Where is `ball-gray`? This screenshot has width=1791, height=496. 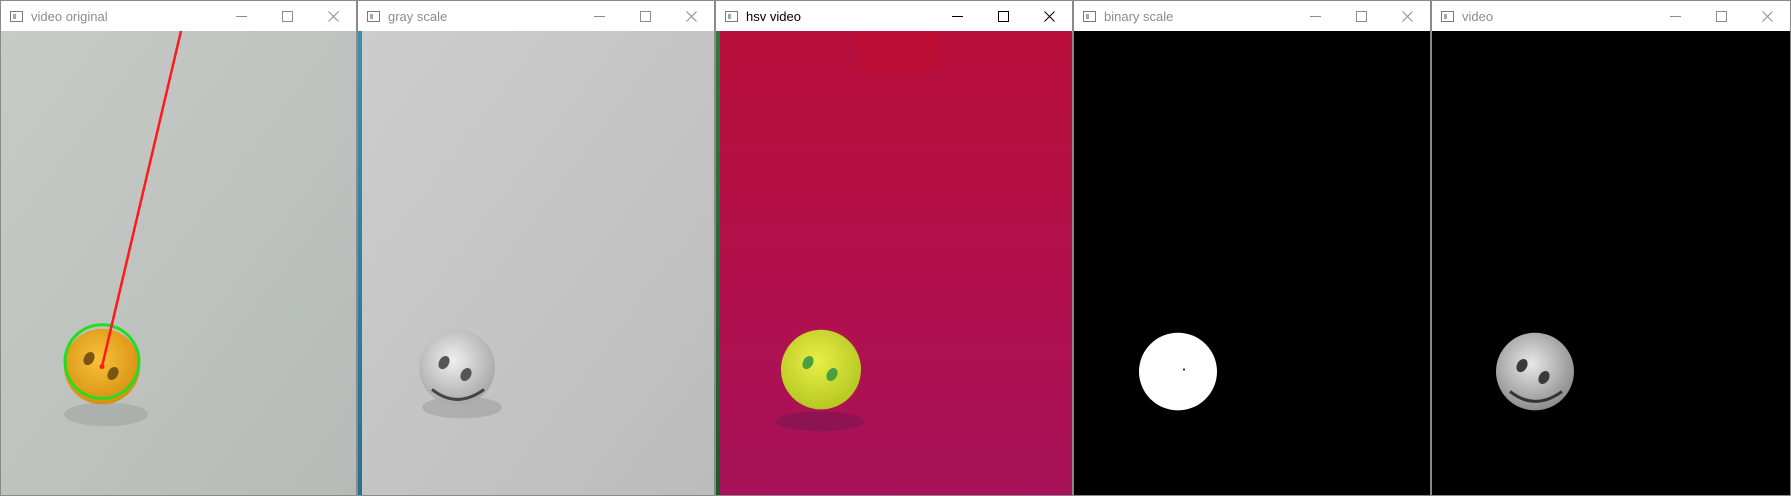 ball-gray is located at coordinates (457, 367).